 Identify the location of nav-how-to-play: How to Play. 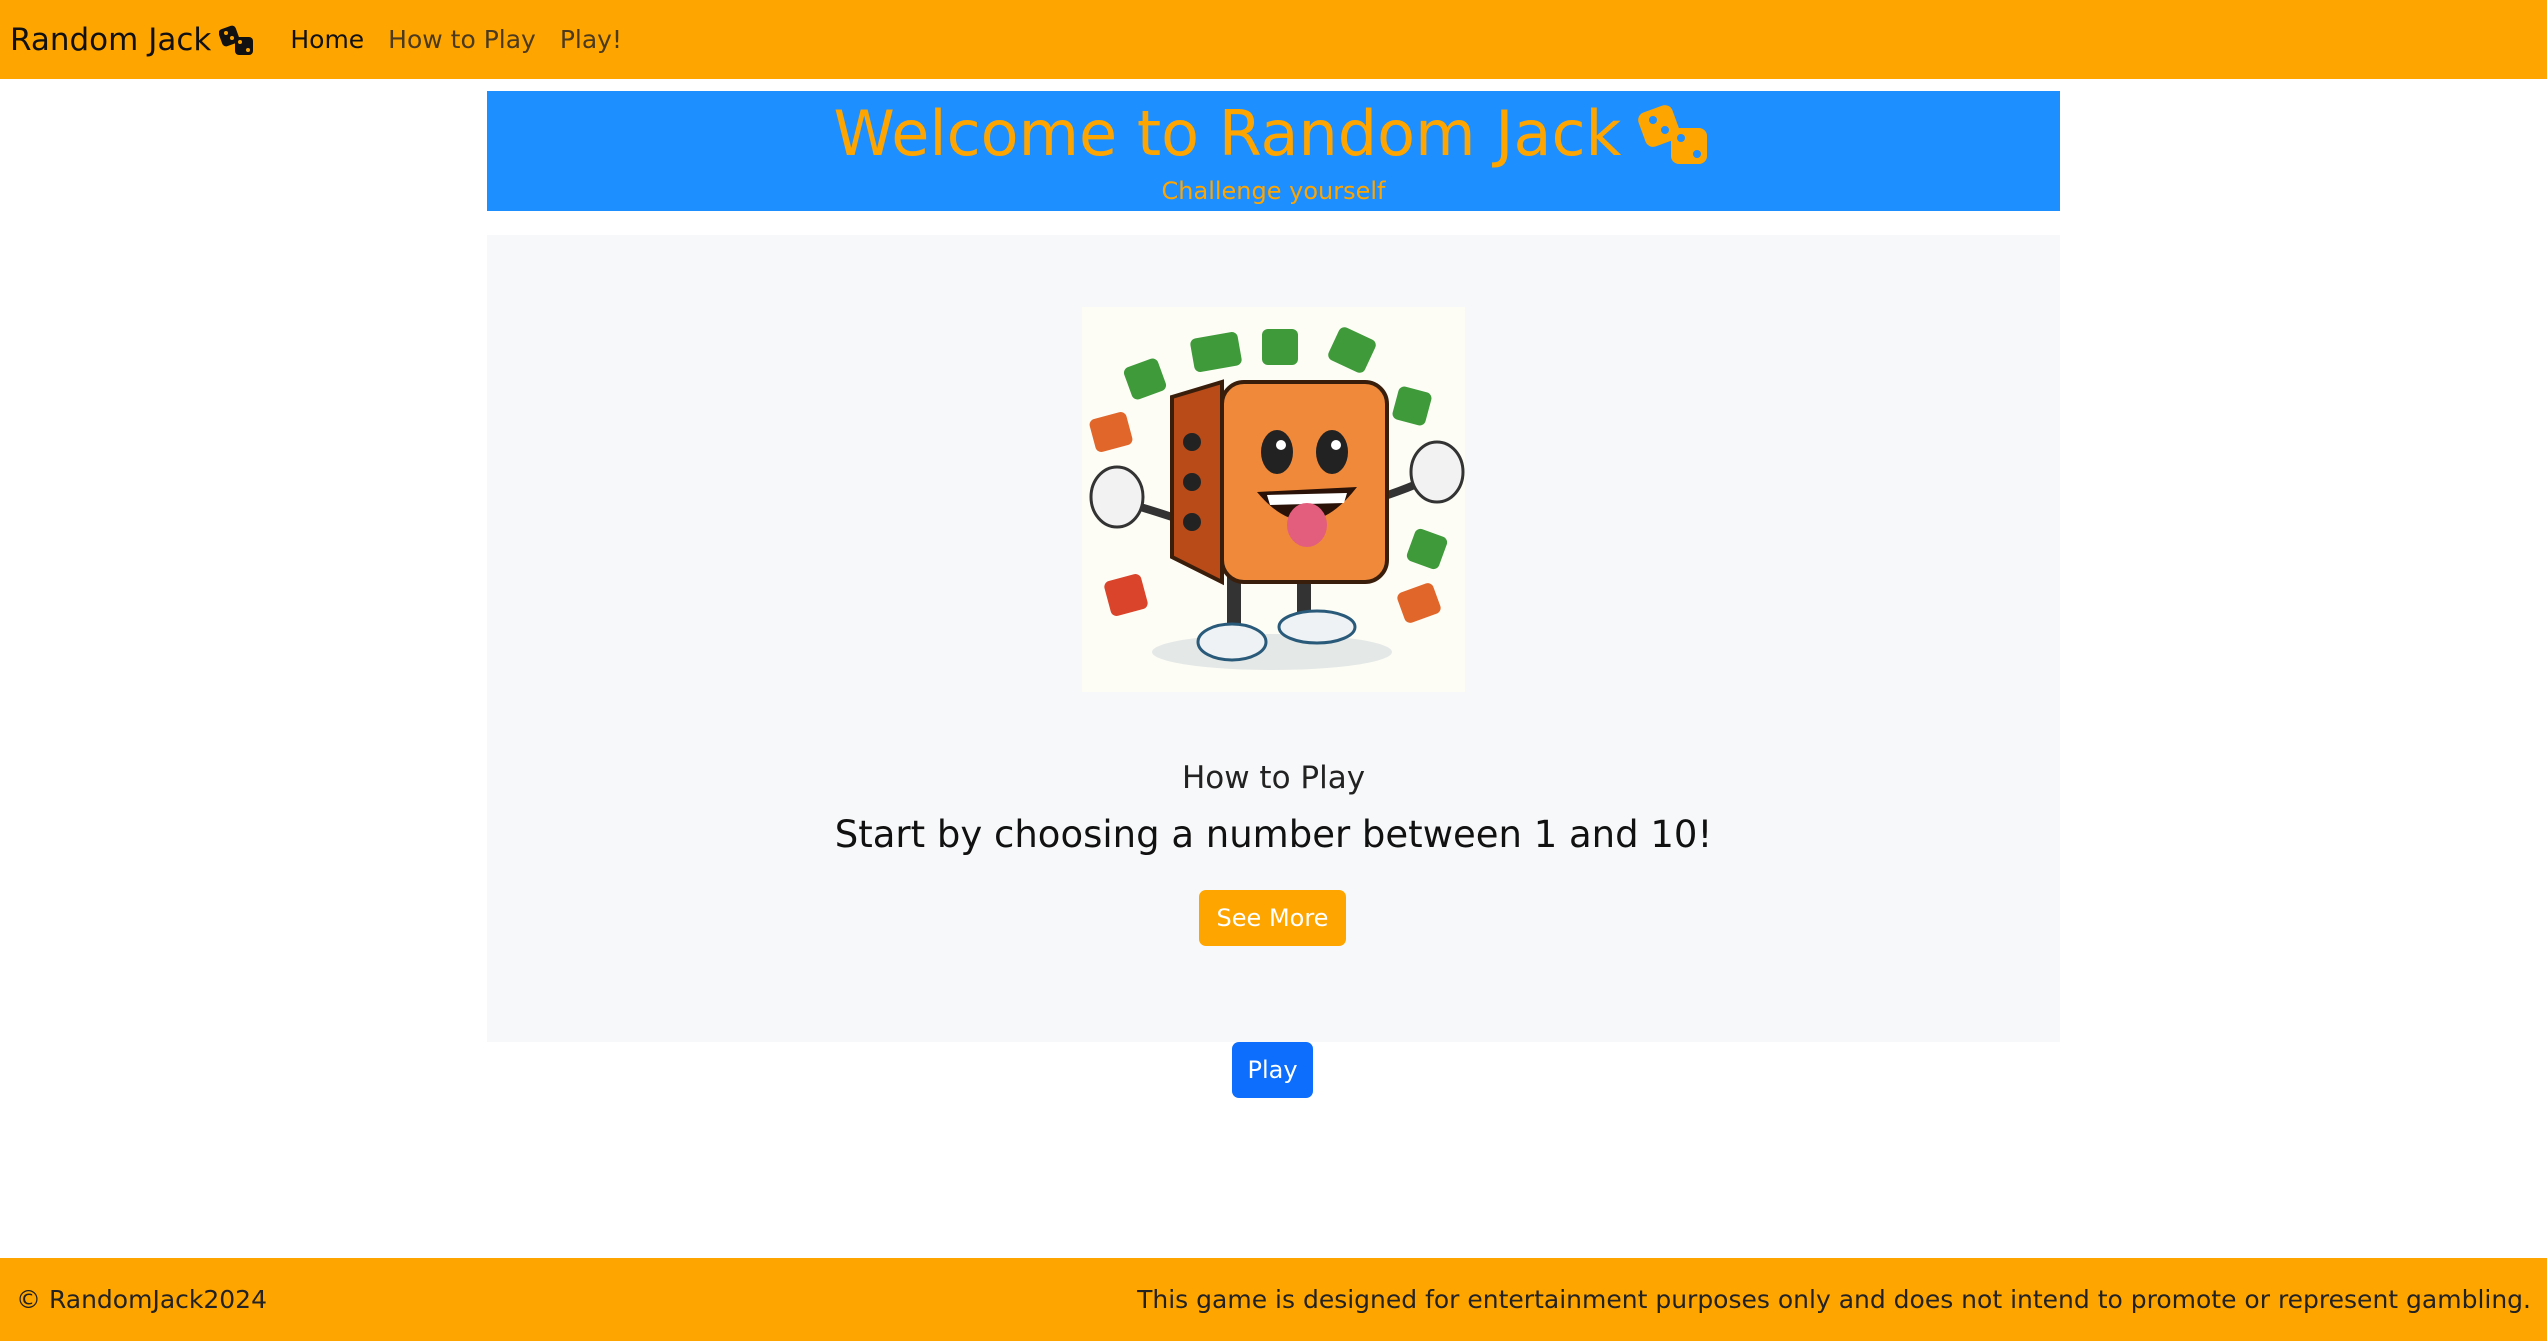
(462, 39).